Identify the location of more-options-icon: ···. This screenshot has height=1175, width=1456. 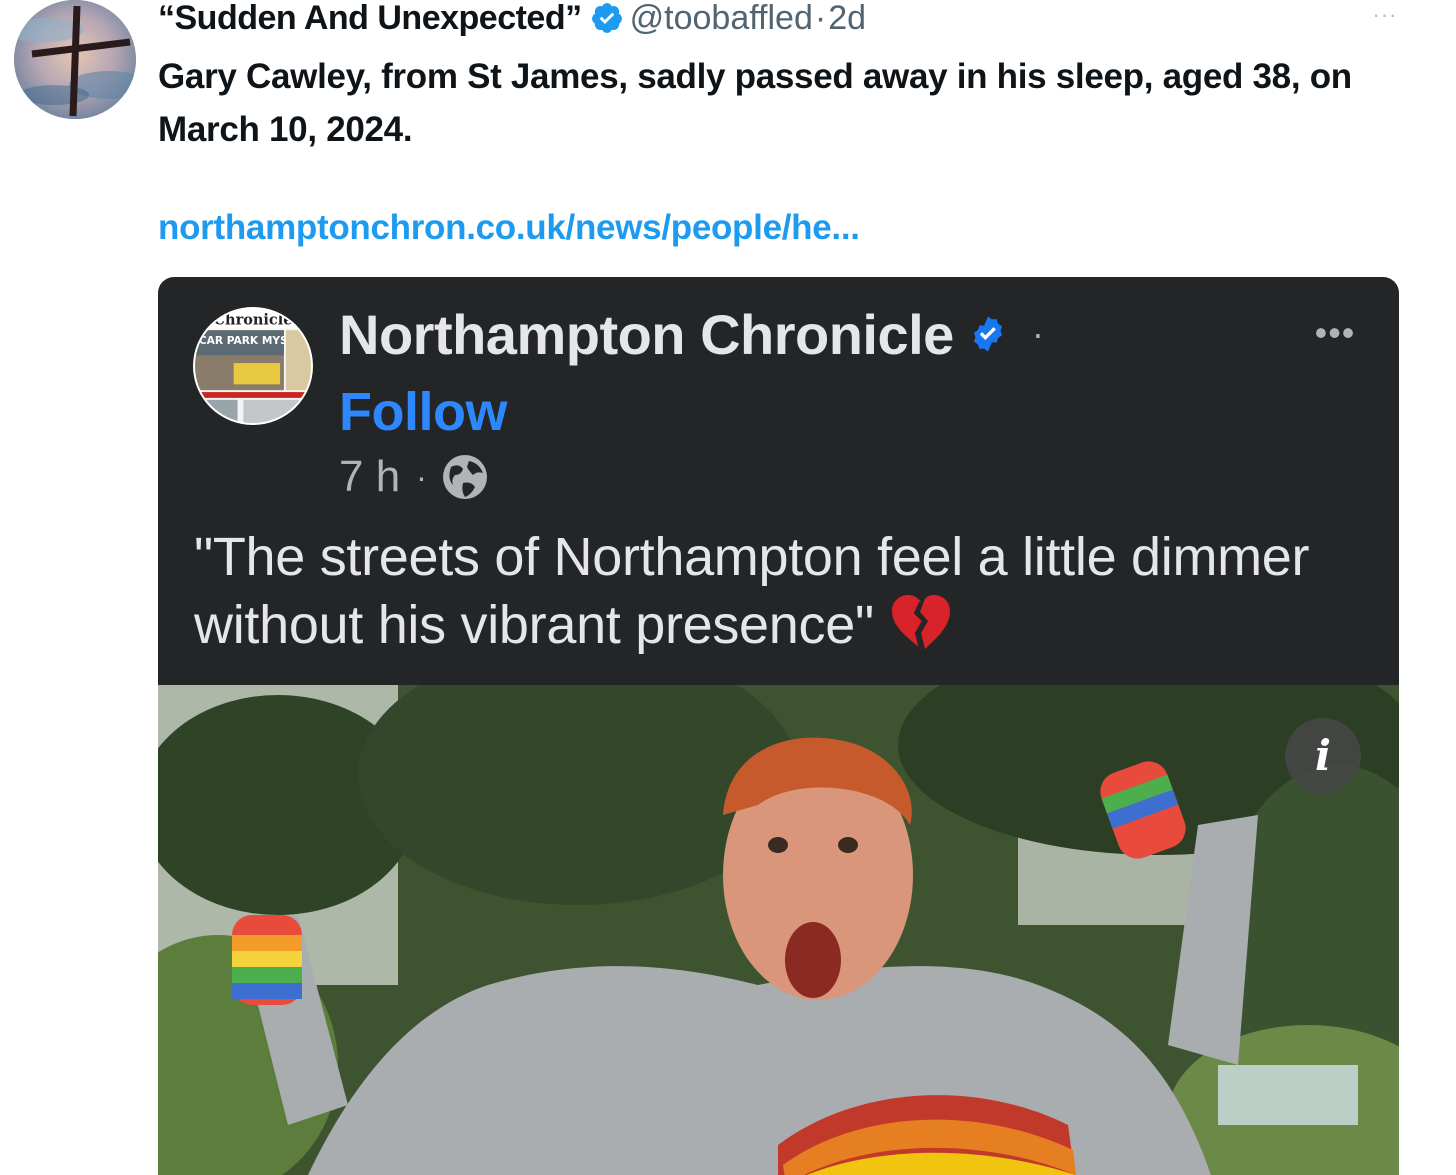
(1385, 14).